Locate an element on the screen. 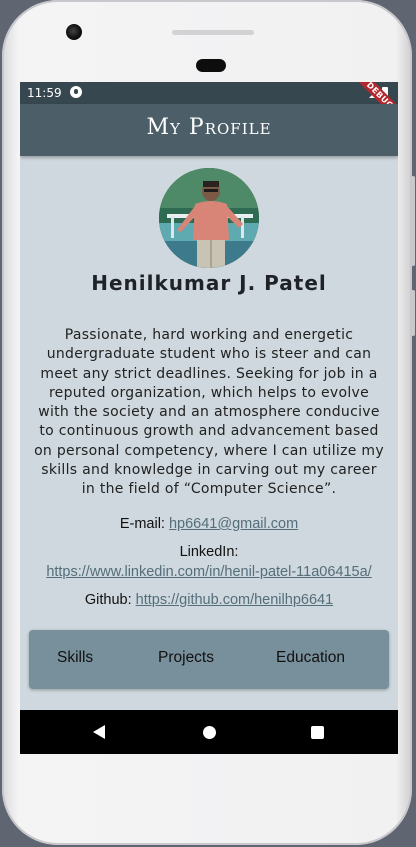  home-icon is located at coordinates (209, 732).